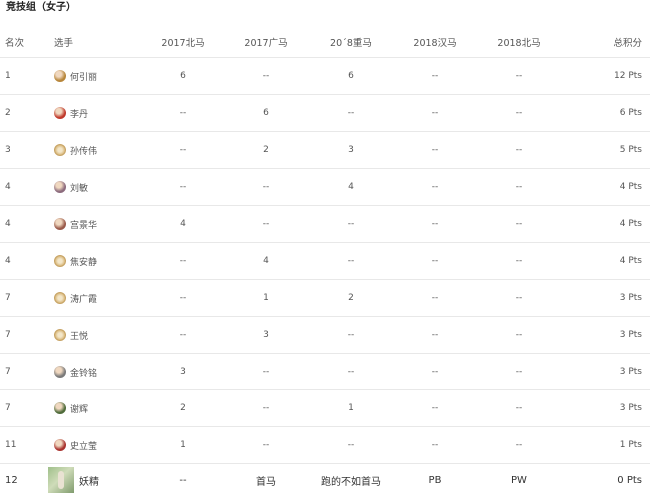 The height and width of the screenshot is (496, 650). What do you see at coordinates (83, 224) in the screenshot?
I see `player-name: 宫景华` at bounding box center [83, 224].